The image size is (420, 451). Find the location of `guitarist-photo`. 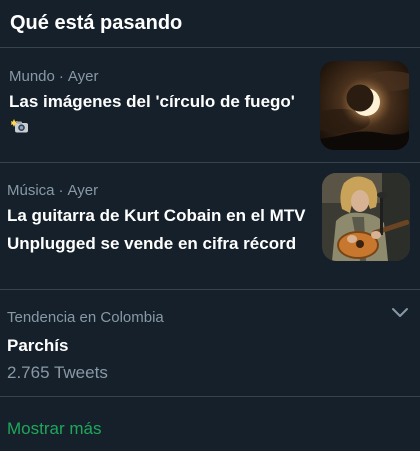

guitarist-photo is located at coordinates (366, 217).